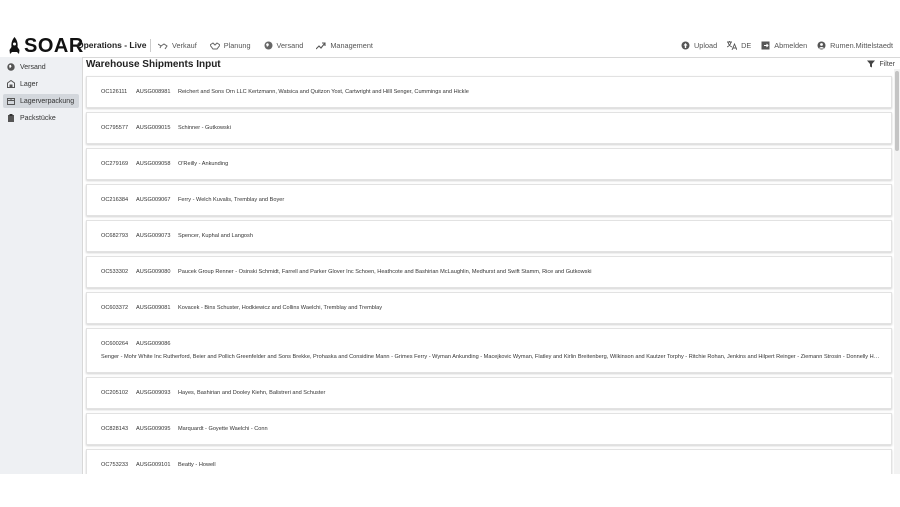  What do you see at coordinates (115, 429) in the screenshot?
I see `order-number: OC828143` at bounding box center [115, 429].